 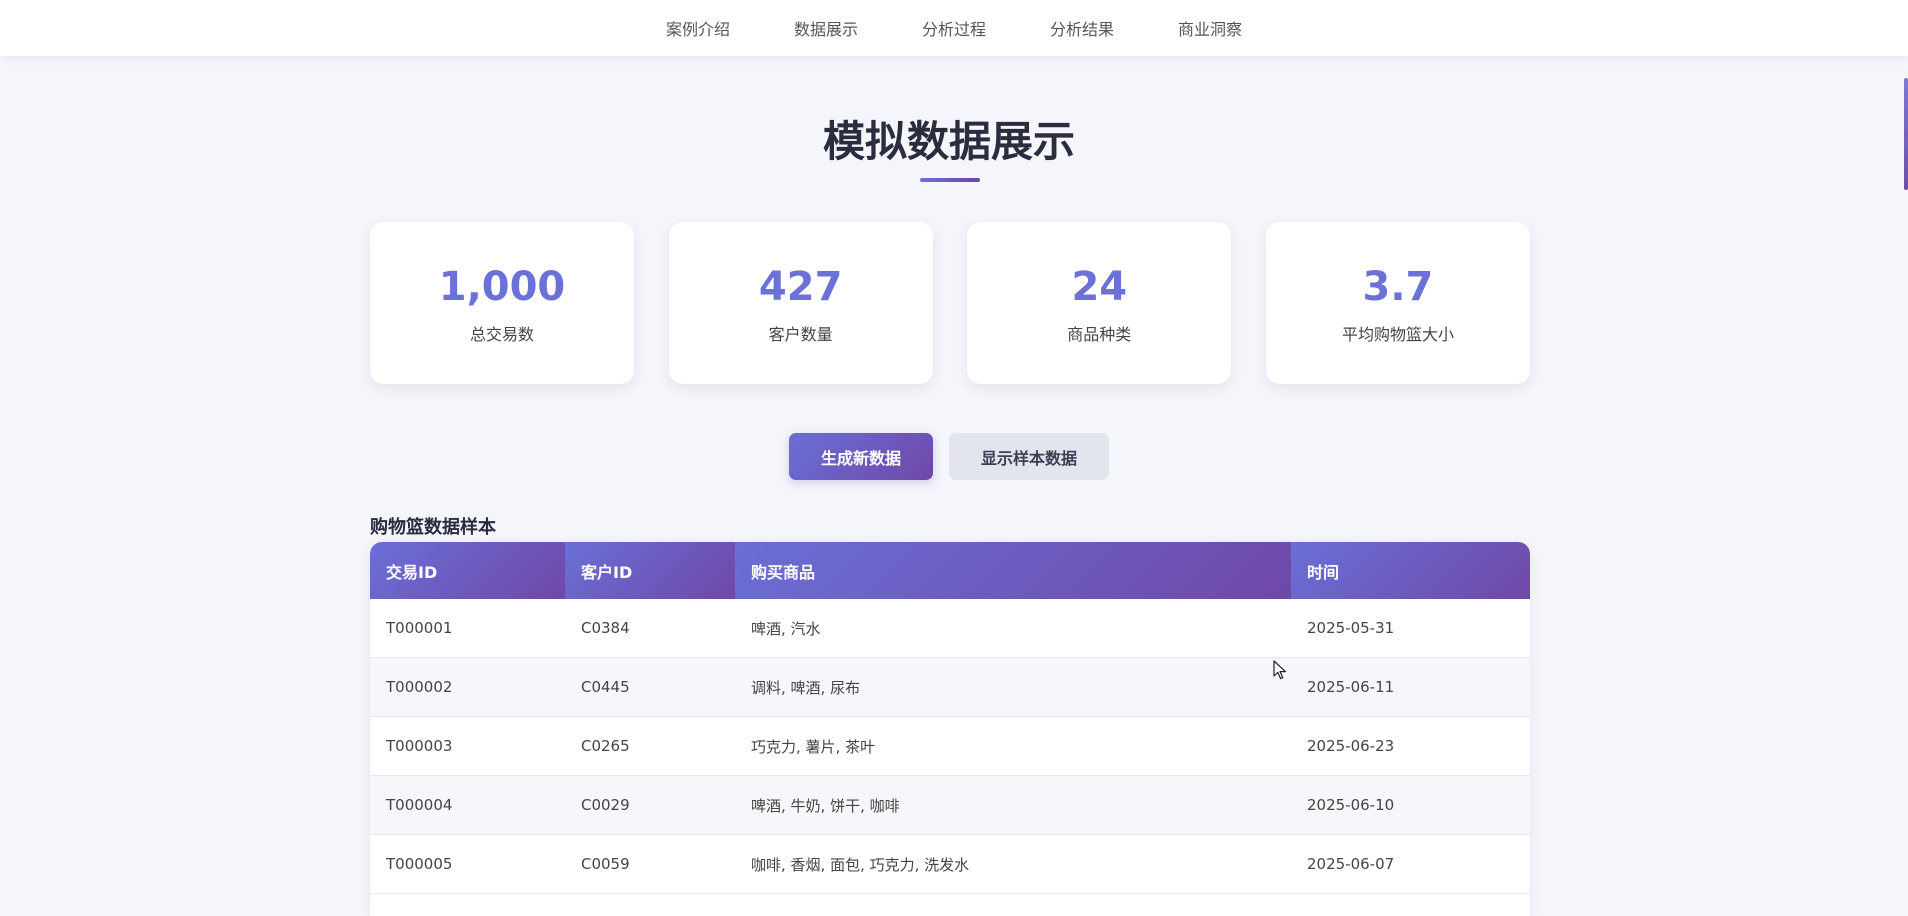 I want to click on table-row: T000003 C0265 巧克力, 薯片, 茶叶 2025-06-23, so click(x=950, y=746).